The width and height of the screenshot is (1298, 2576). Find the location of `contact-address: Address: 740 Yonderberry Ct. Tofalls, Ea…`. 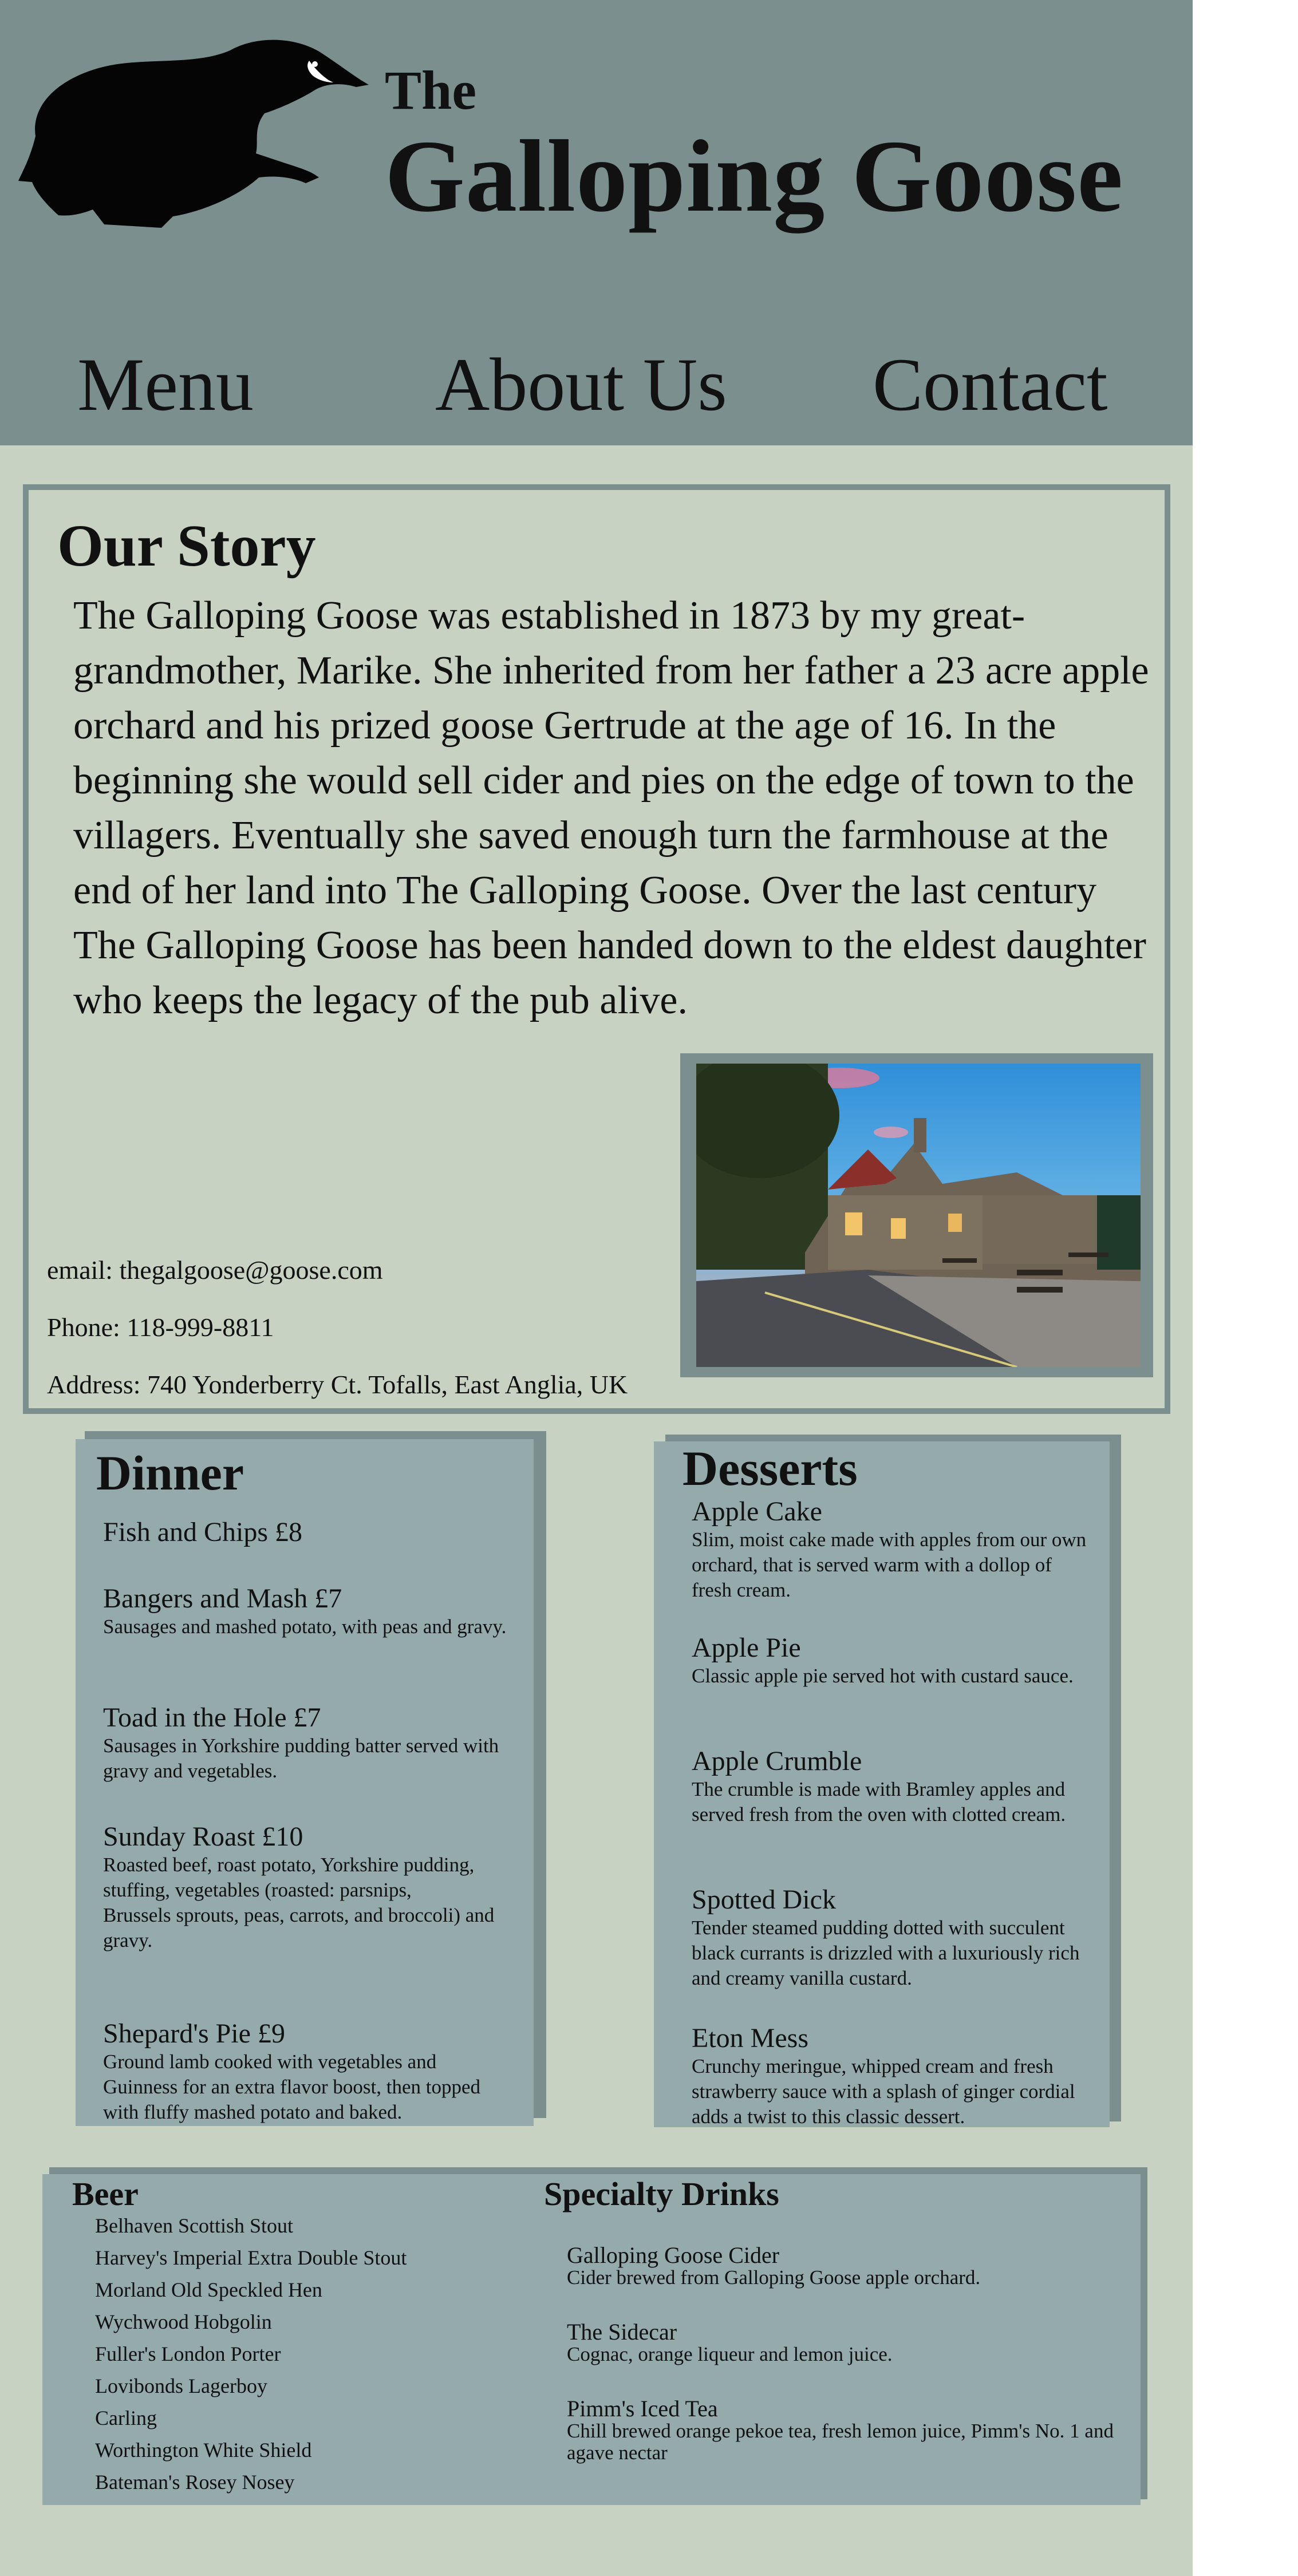

contact-address: Address: 740 Yonderberry Ct. Tofalls, Ea… is located at coordinates (337, 1384).